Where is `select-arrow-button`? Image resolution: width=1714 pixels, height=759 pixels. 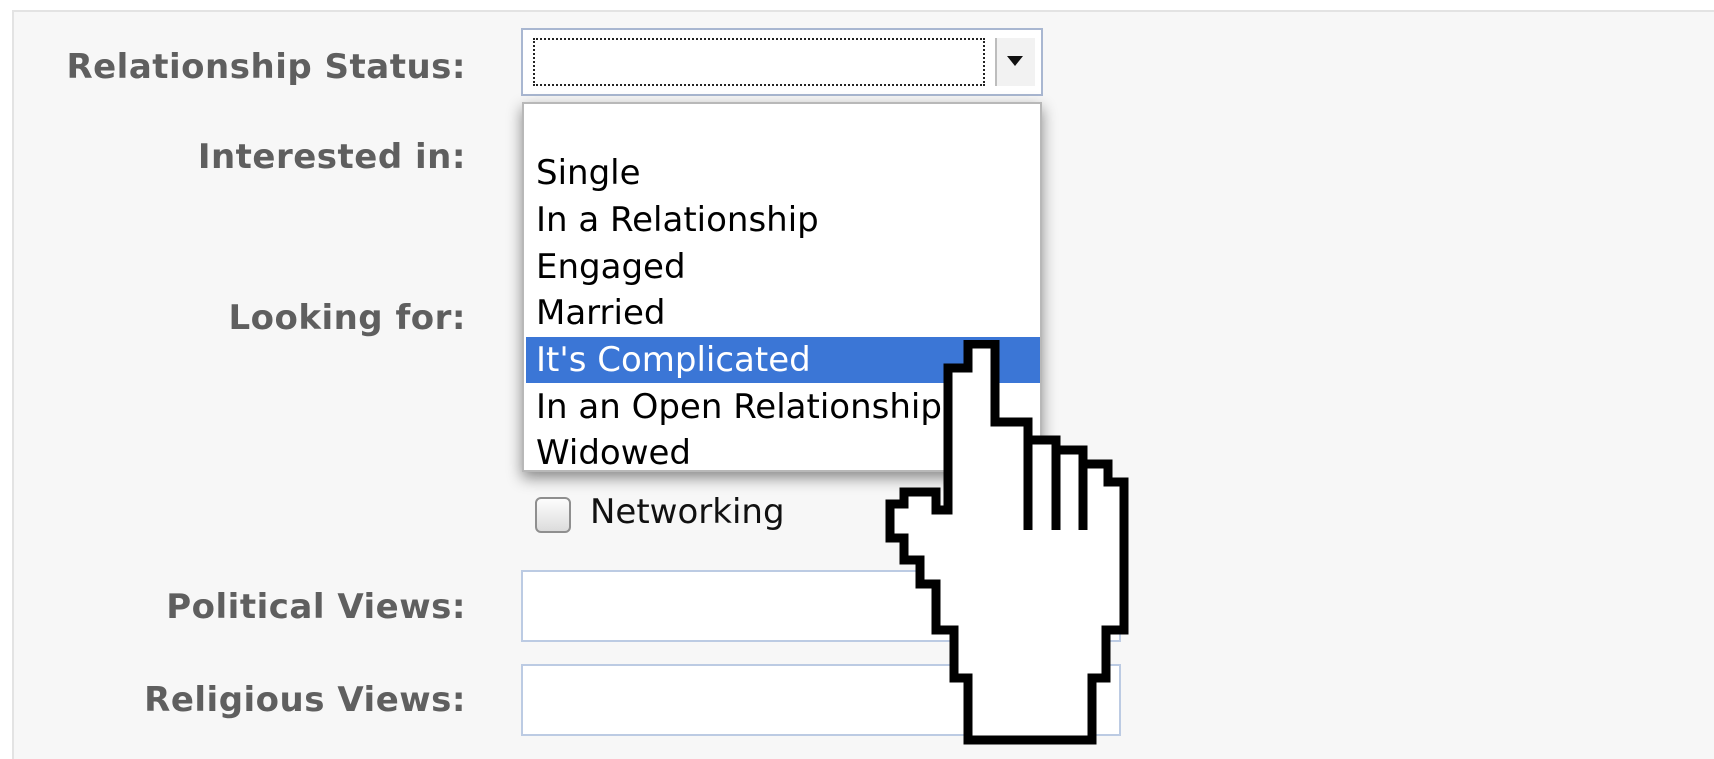
select-arrow-button is located at coordinates (1015, 62).